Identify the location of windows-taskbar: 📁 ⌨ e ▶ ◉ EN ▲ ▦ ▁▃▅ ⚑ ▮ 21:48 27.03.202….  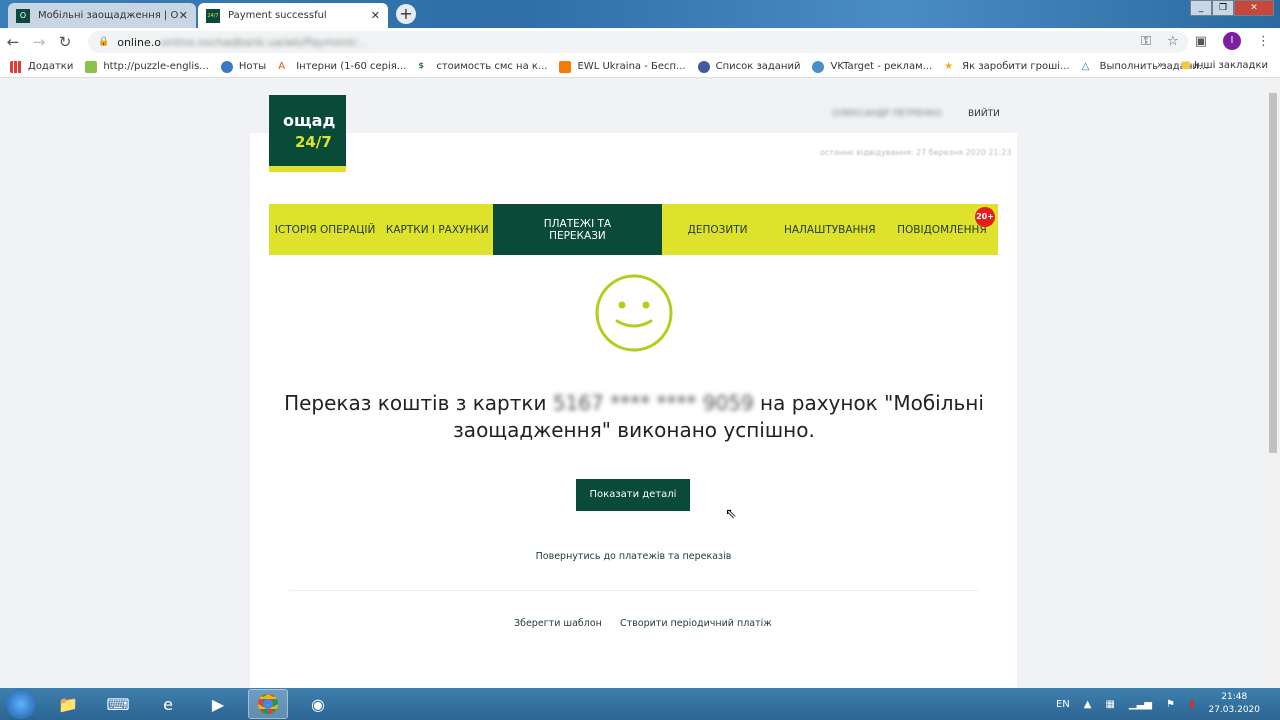
(640, 704).